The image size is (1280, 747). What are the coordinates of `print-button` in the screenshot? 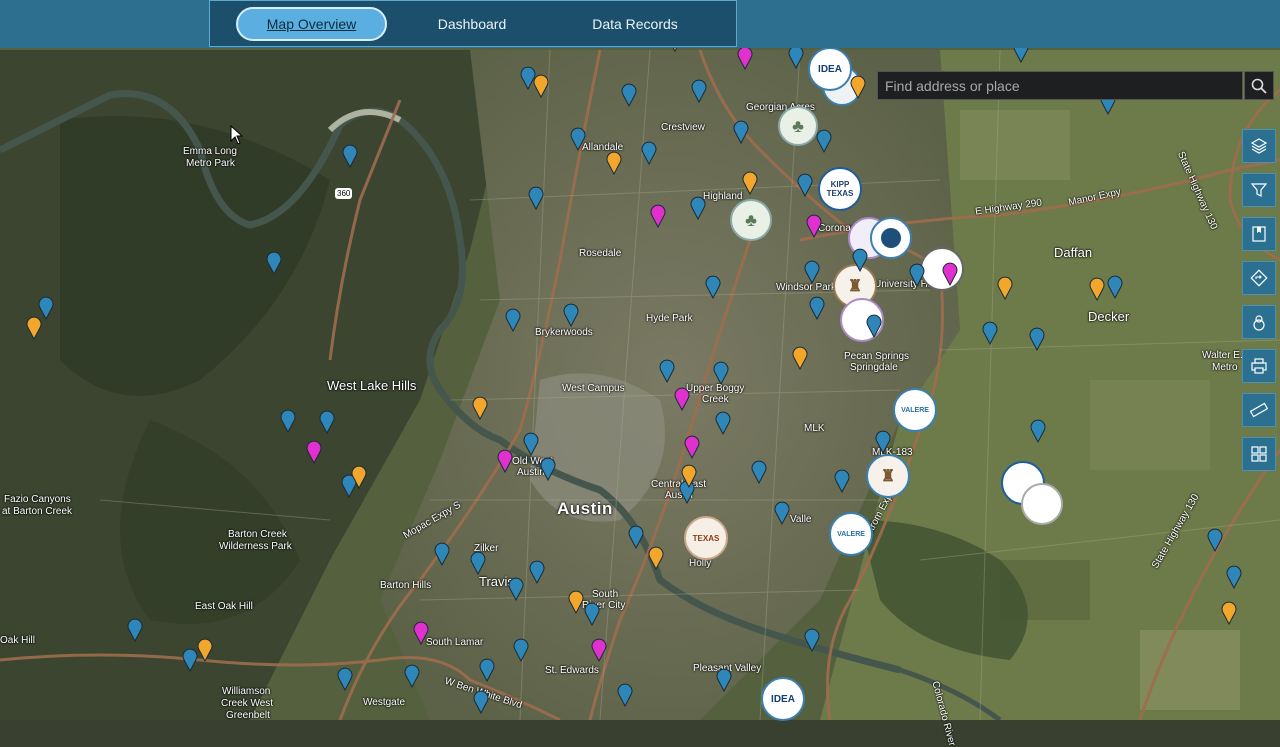 It's located at (1259, 366).